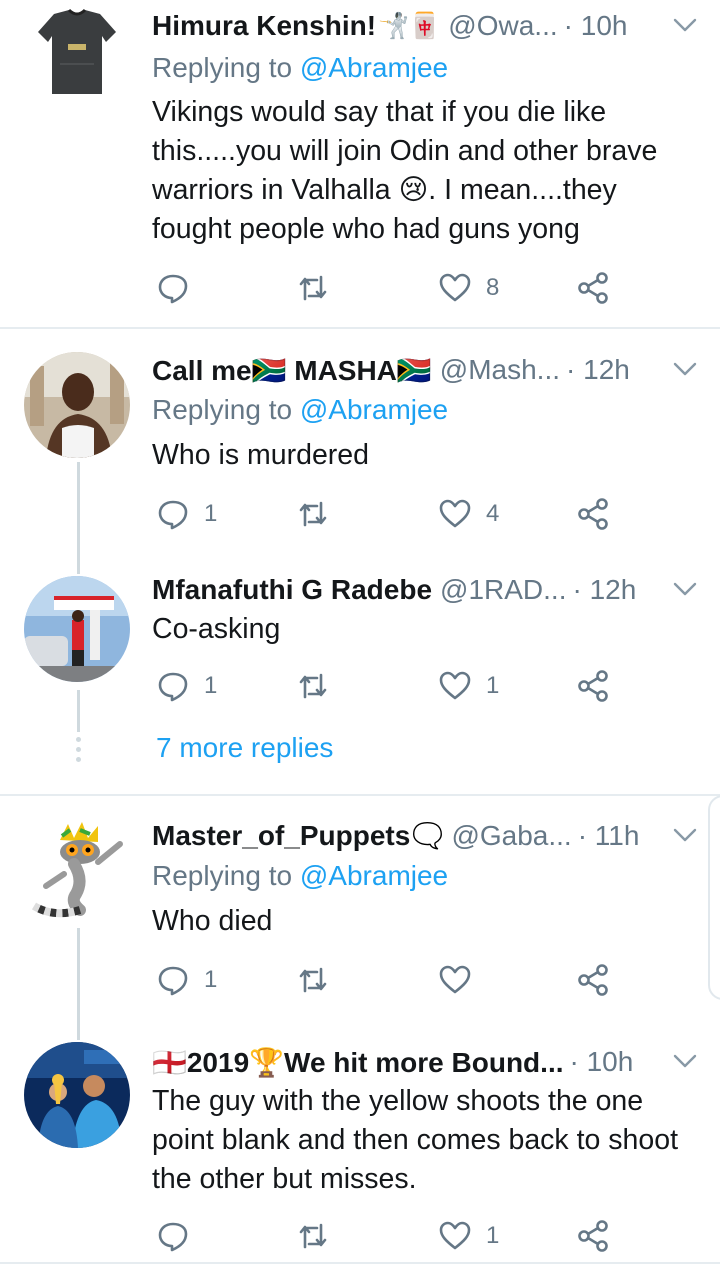  What do you see at coordinates (360, 1263) in the screenshot?
I see `divider` at bounding box center [360, 1263].